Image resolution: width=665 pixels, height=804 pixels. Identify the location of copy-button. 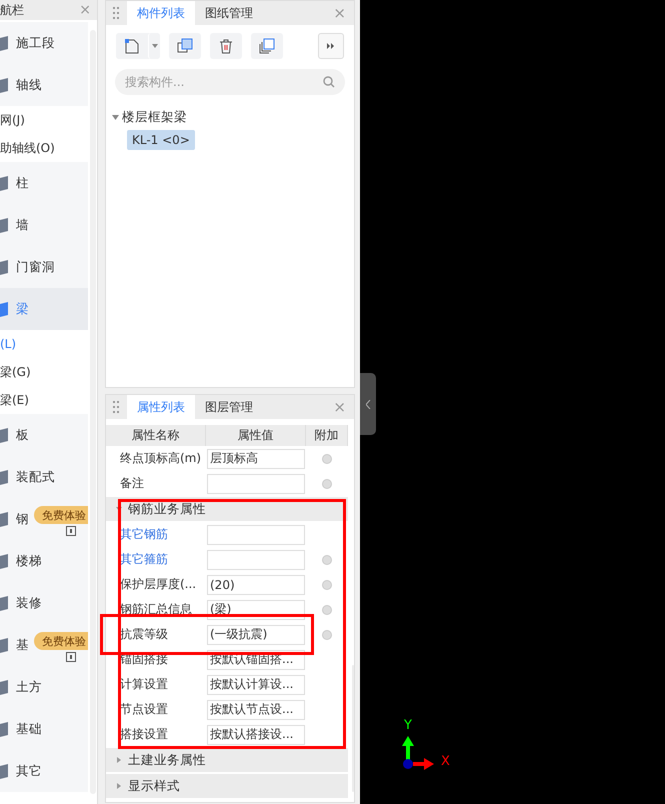
(185, 46).